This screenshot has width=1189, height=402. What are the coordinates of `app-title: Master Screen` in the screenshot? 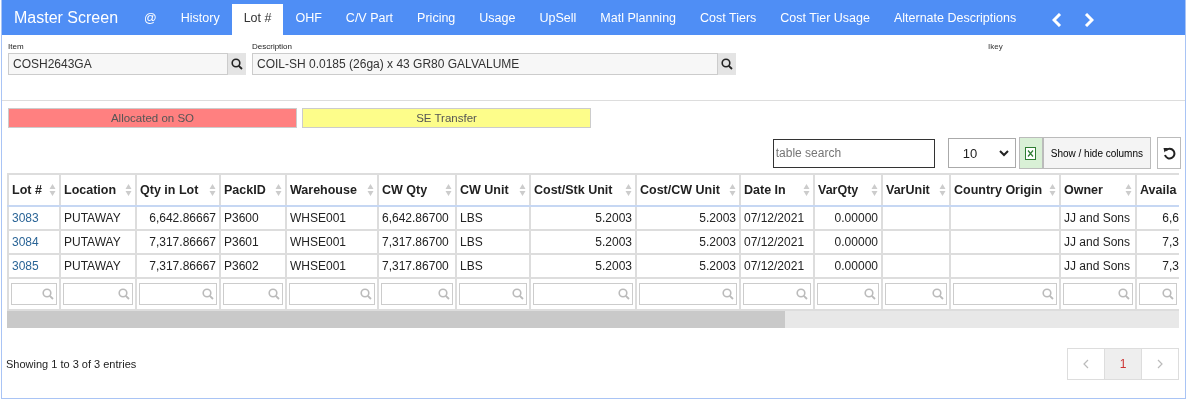 It's located at (66, 17).